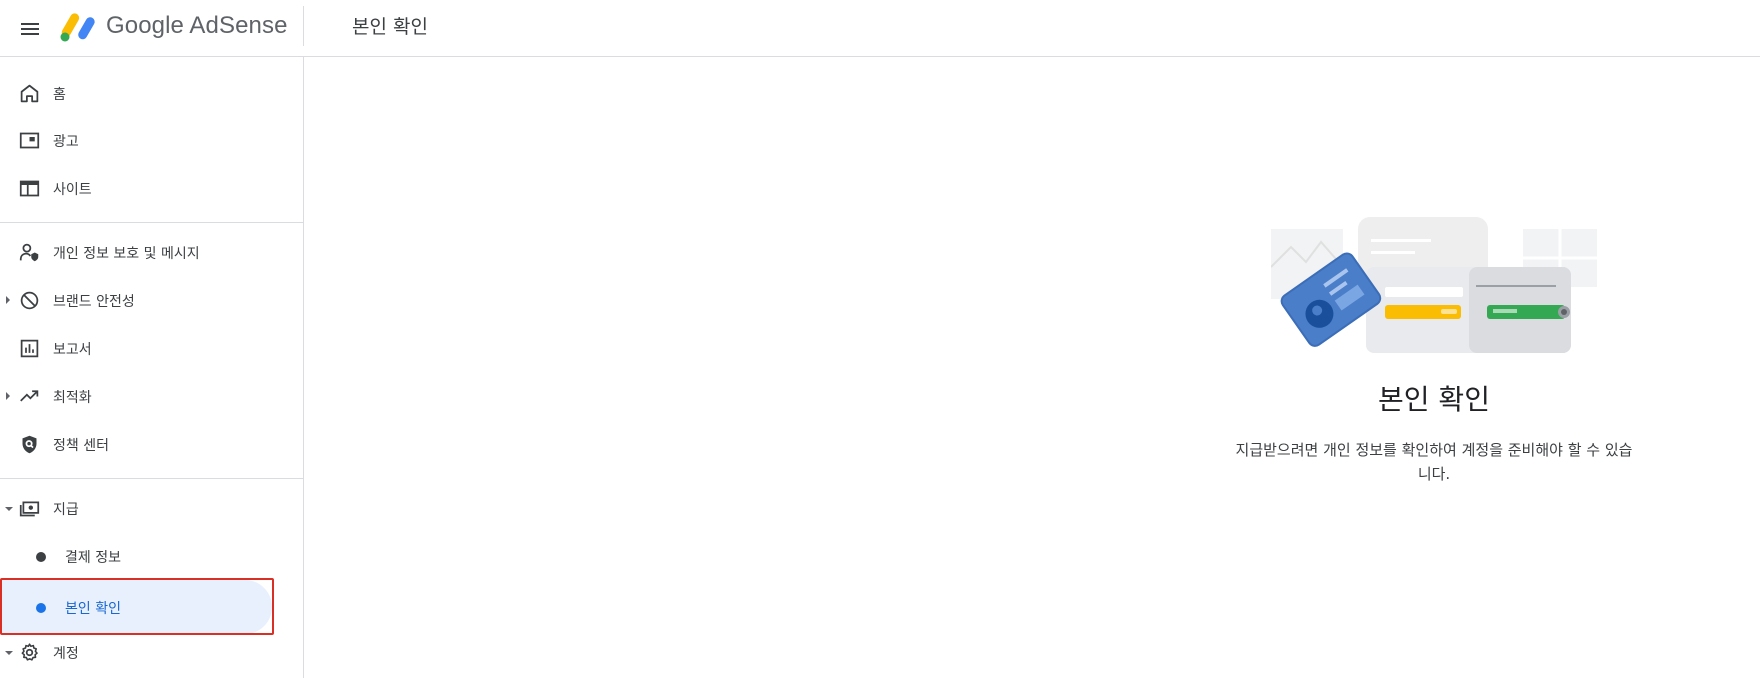  I want to click on trending-icon, so click(29, 396).